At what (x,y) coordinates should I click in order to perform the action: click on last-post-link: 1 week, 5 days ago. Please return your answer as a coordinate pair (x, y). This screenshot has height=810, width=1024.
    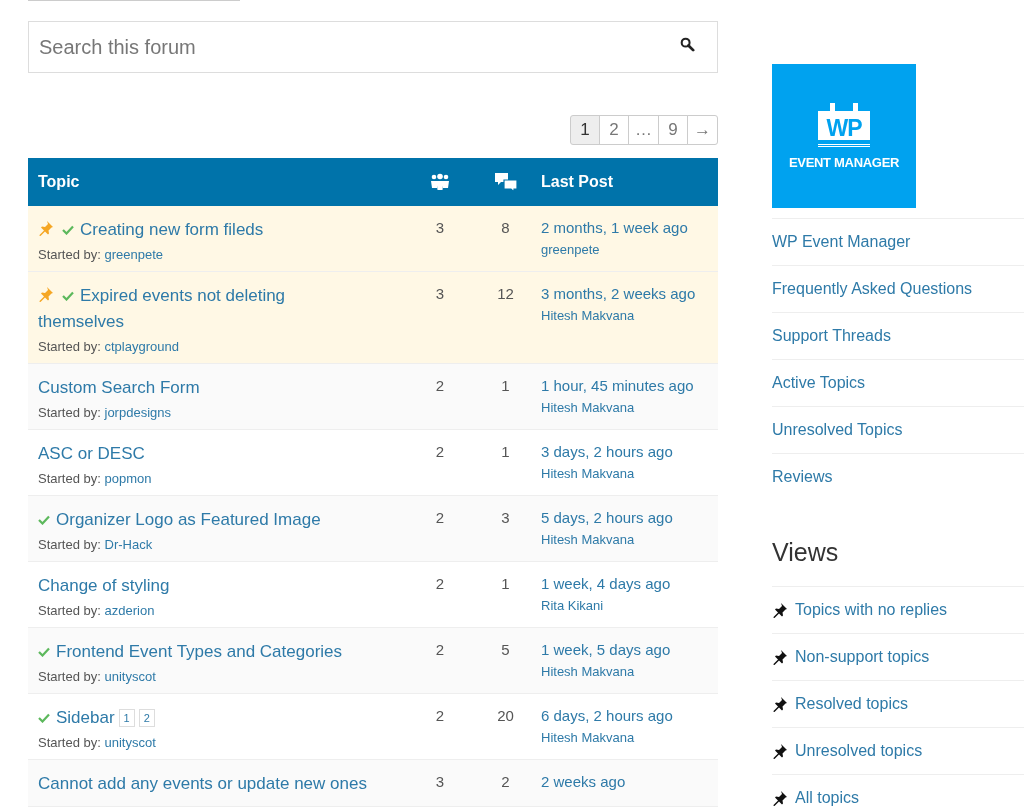
    Looking at the image, I should click on (629, 648).